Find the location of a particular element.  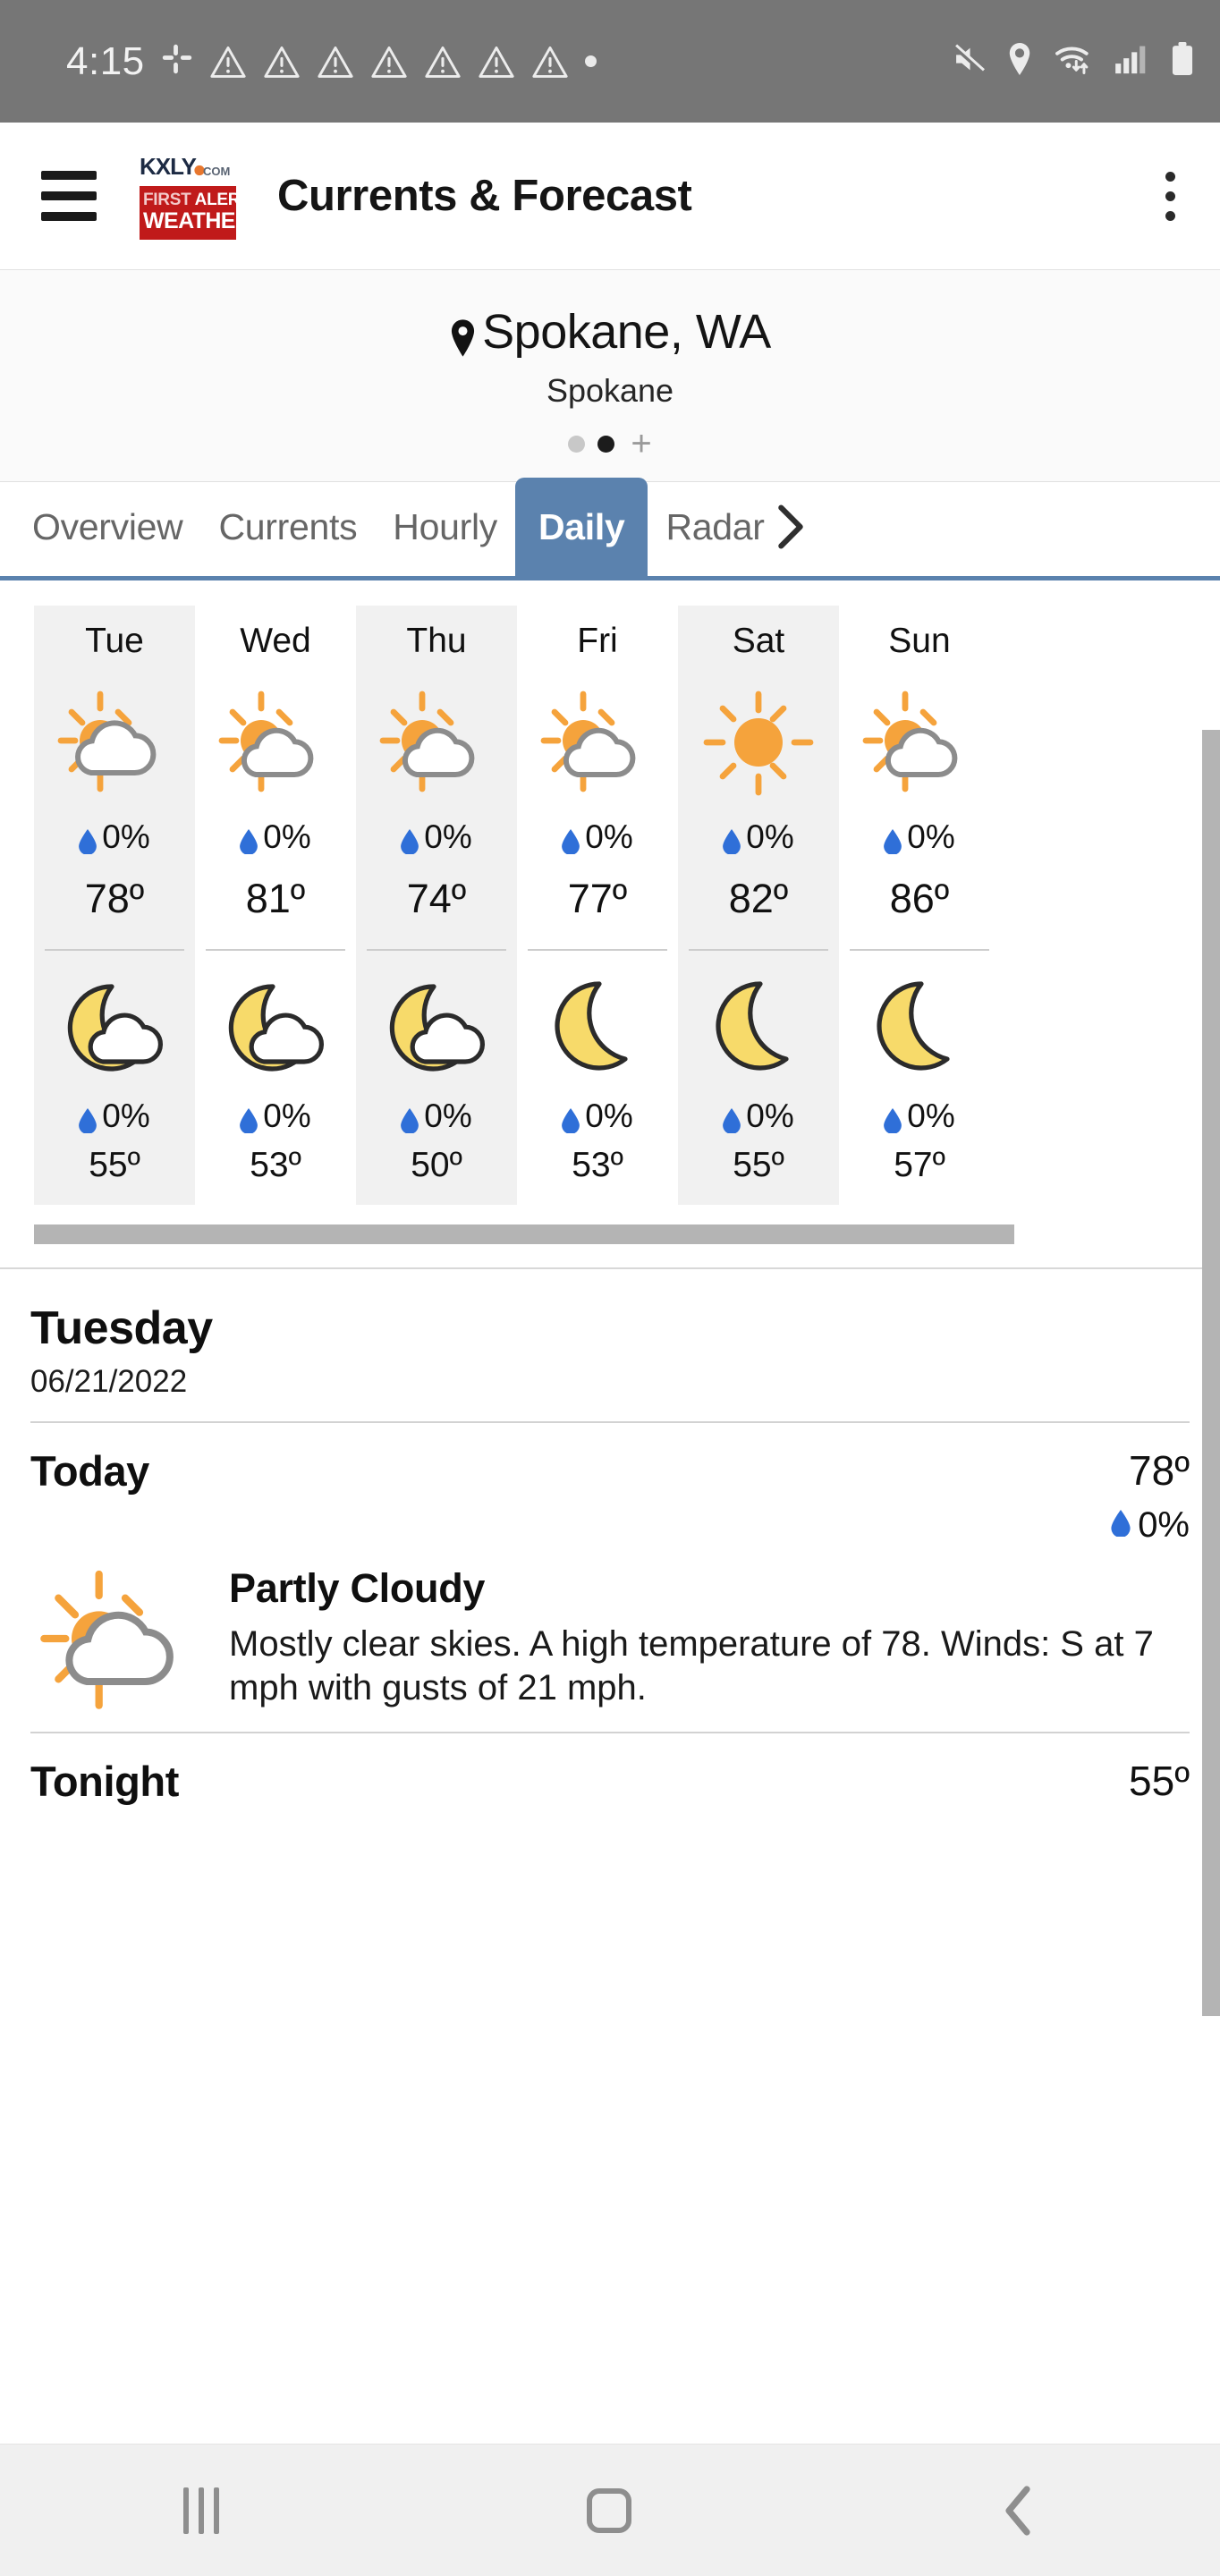

location-city-state: Spokane, WA is located at coordinates (626, 332).